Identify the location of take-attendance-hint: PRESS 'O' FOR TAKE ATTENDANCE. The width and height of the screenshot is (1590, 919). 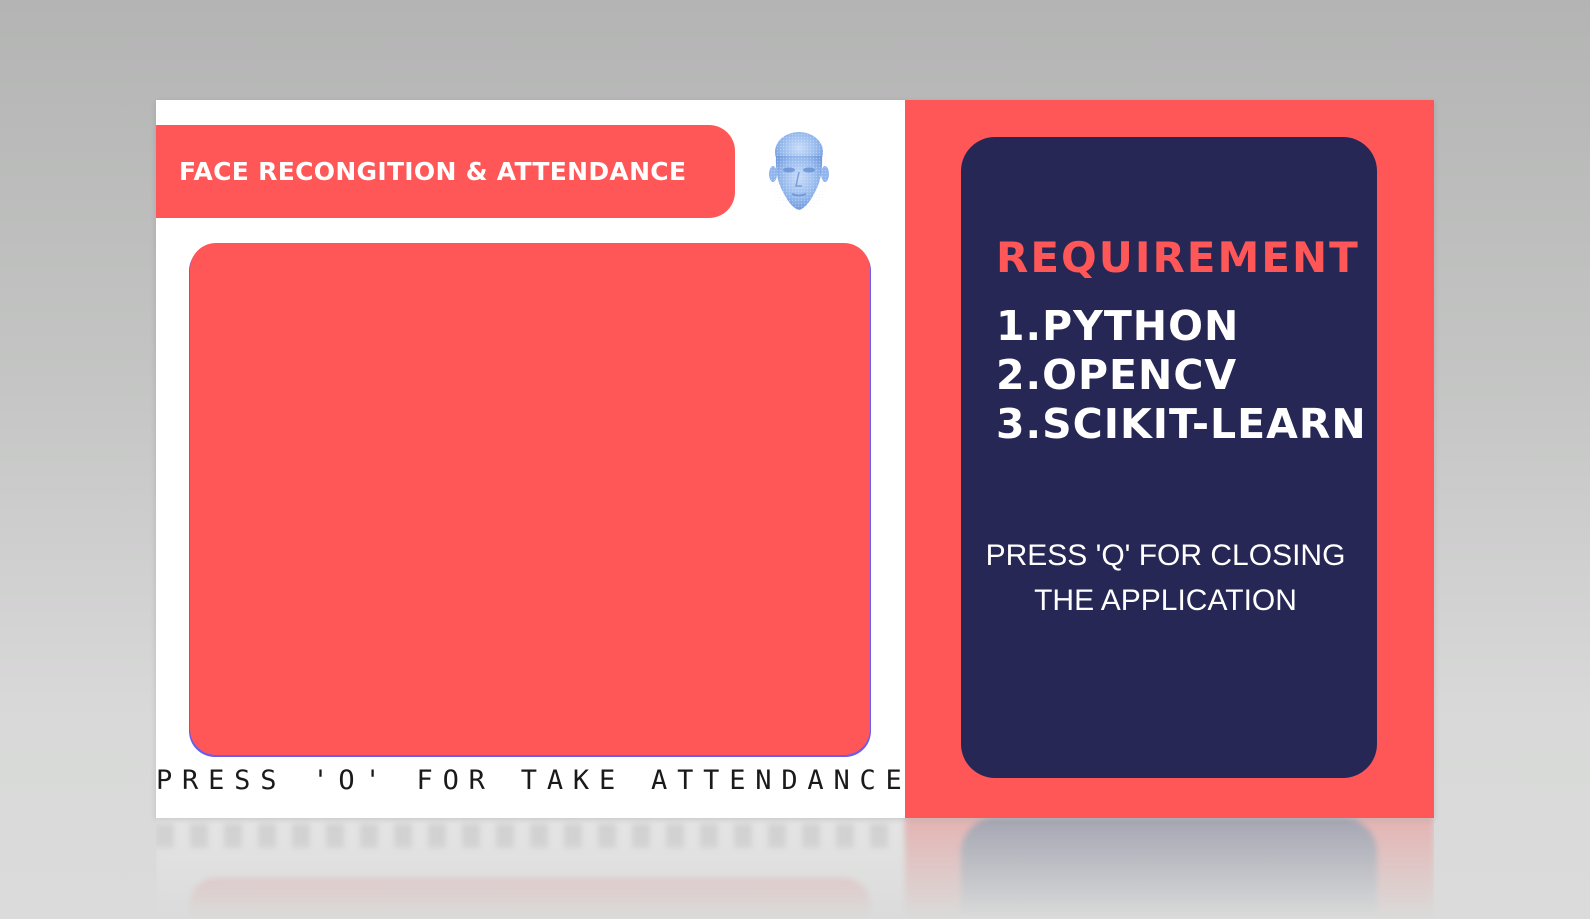
(534, 780).